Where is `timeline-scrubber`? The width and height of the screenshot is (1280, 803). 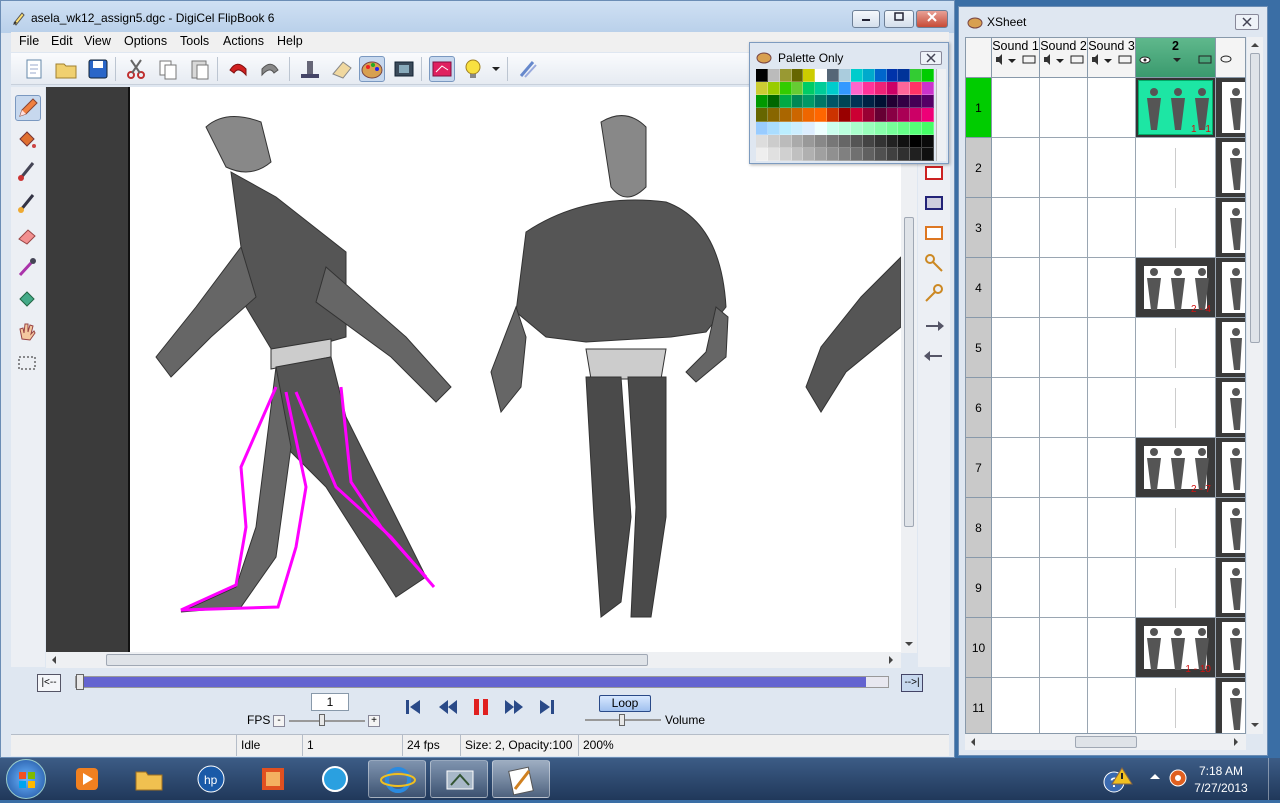 timeline-scrubber is located at coordinates (80, 682).